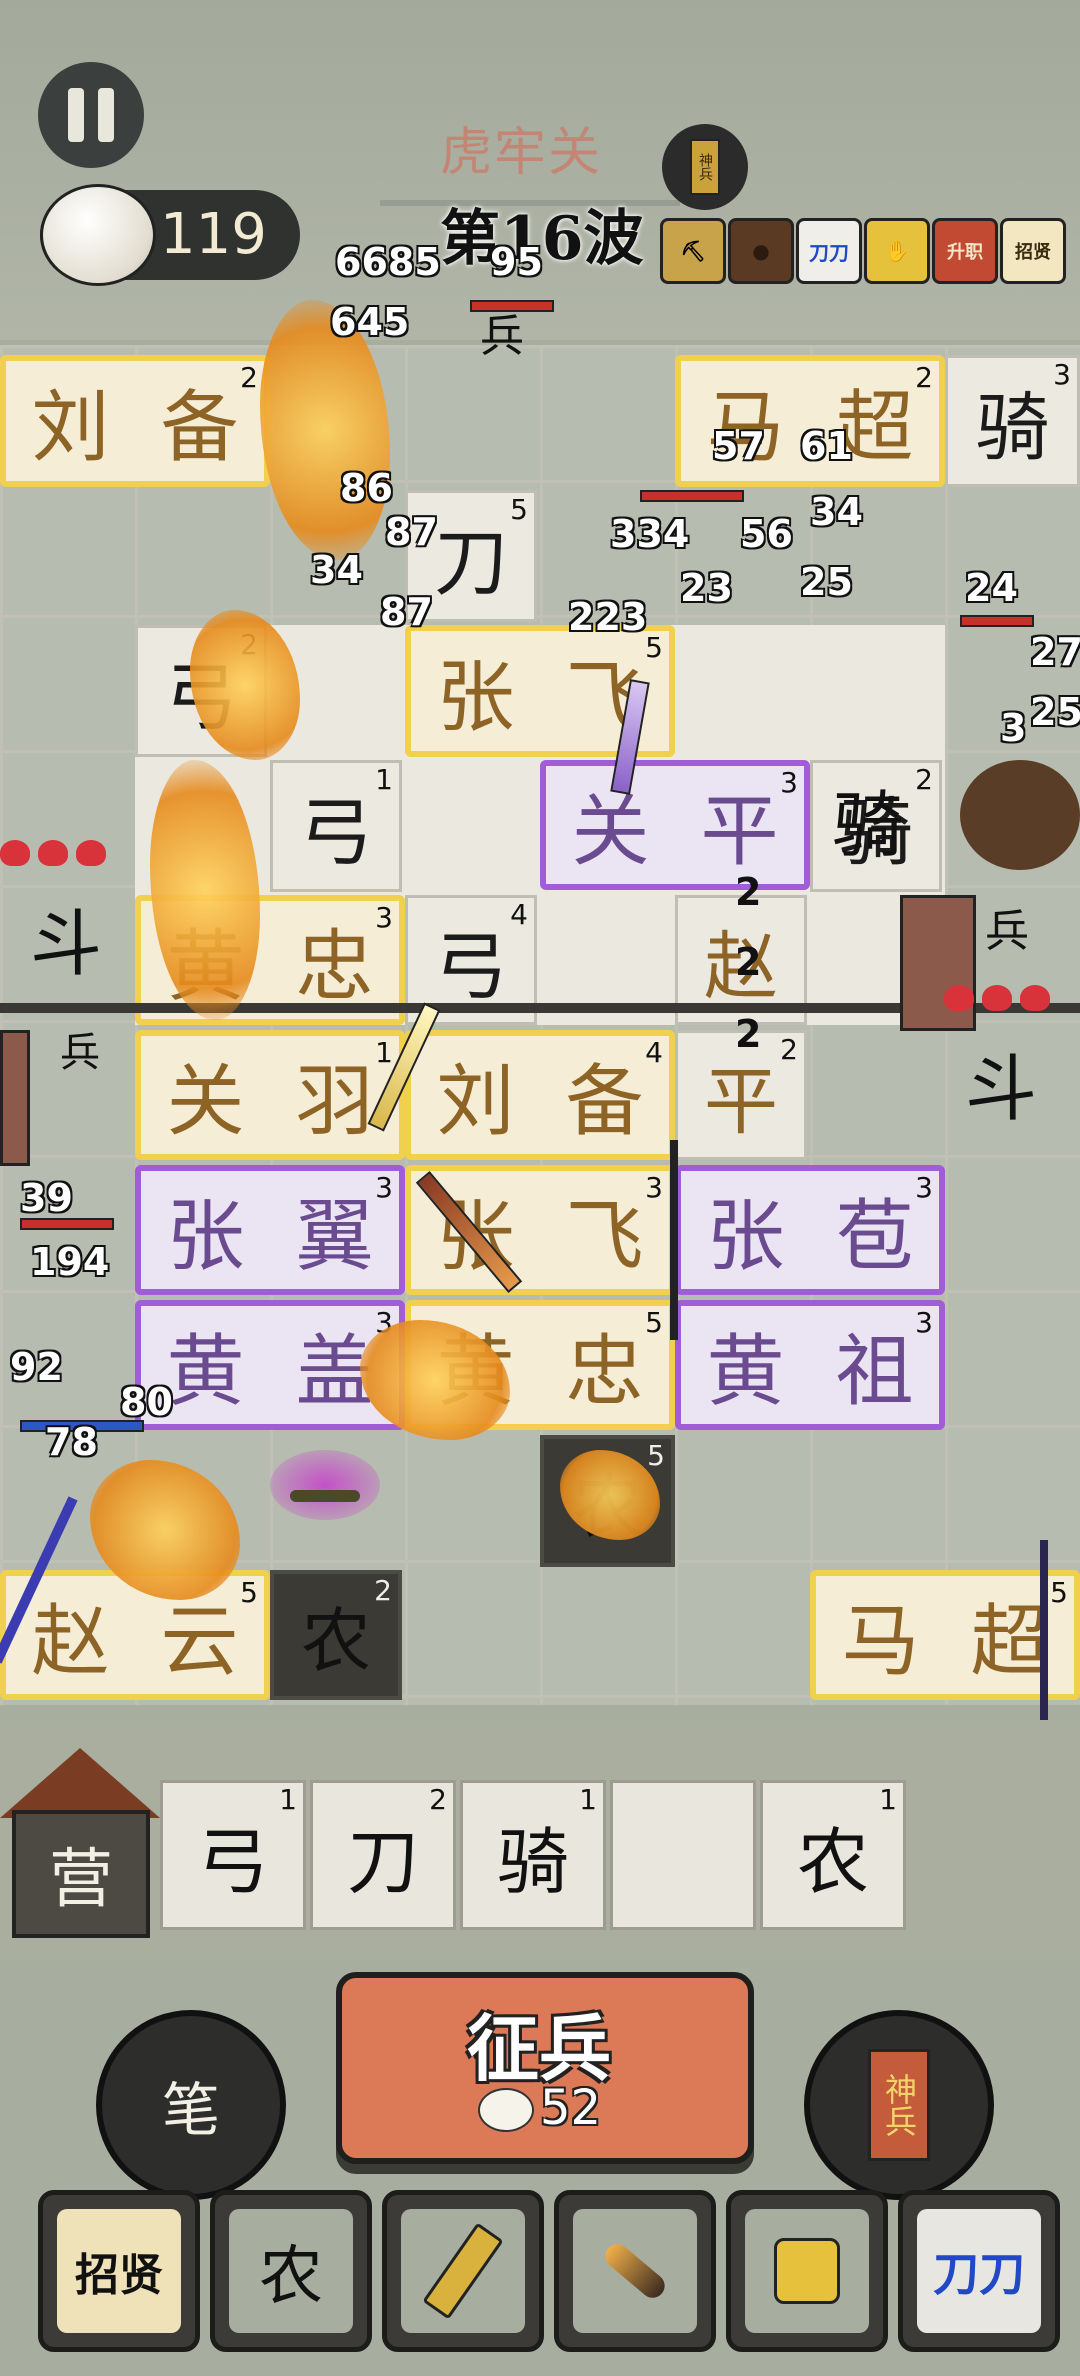 The height and width of the screenshot is (2376, 1080). Describe the element at coordinates (748, 962) in the screenshot. I see `status-number: 2` at that location.